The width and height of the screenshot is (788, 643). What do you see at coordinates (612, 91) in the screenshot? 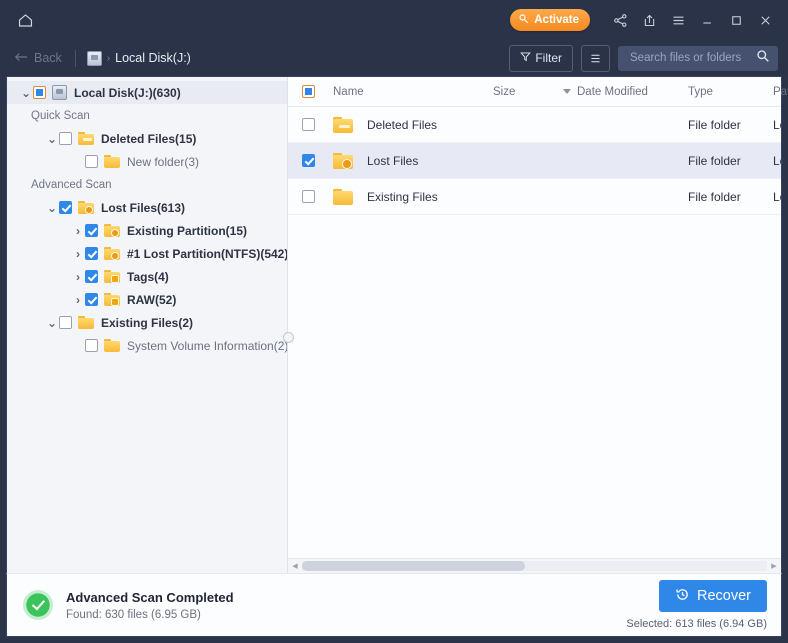
I see `column-header-date-label: Date Modified` at bounding box center [612, 91].